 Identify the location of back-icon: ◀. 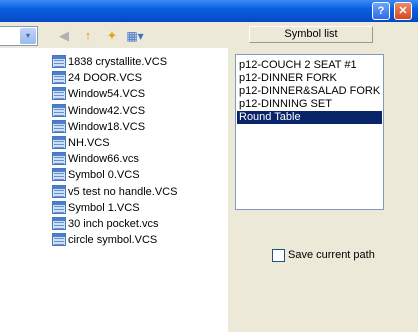
(64, 36).